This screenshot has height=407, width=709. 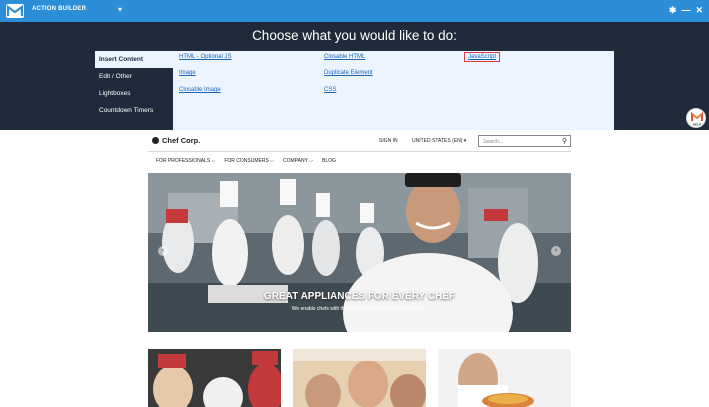 I want to click on brand-logo: Chef Corp., so click(x=176, y=140).